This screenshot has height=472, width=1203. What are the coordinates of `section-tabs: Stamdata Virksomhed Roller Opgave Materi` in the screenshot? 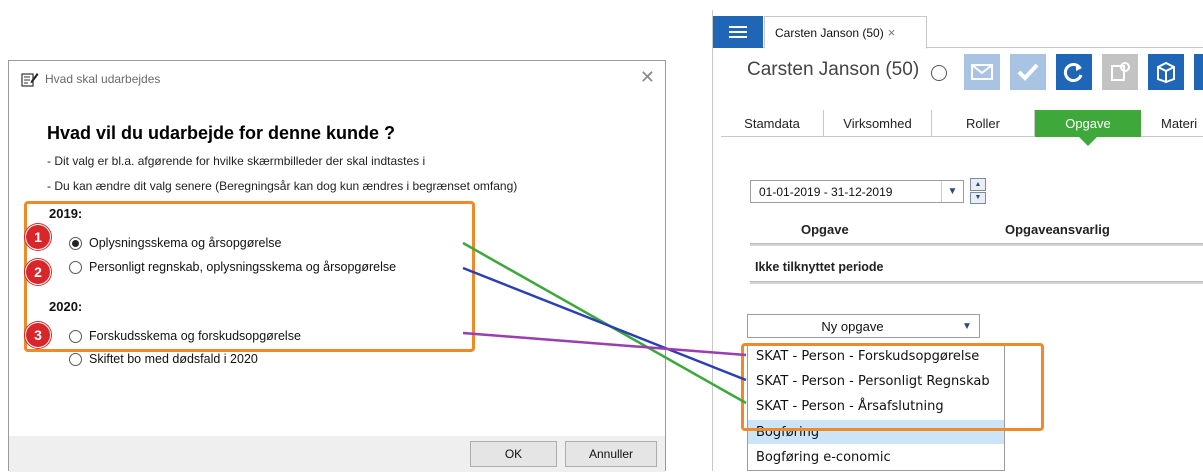 It's located at (962, 128).